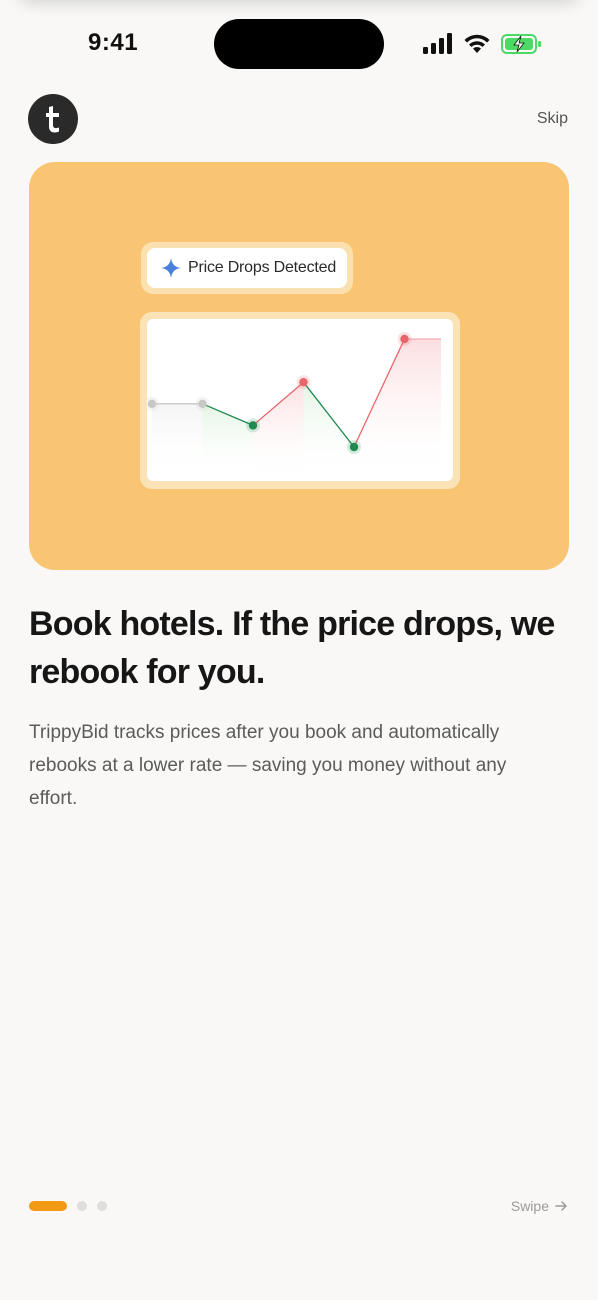  What do you see at coordinates (171, 268) in the screenshot?
I see `sparkle-icon` at bounding box center [171, 268].